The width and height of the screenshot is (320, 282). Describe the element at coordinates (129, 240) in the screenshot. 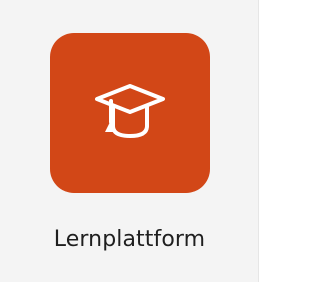

I see `app-label: Lernplattform` at that location.